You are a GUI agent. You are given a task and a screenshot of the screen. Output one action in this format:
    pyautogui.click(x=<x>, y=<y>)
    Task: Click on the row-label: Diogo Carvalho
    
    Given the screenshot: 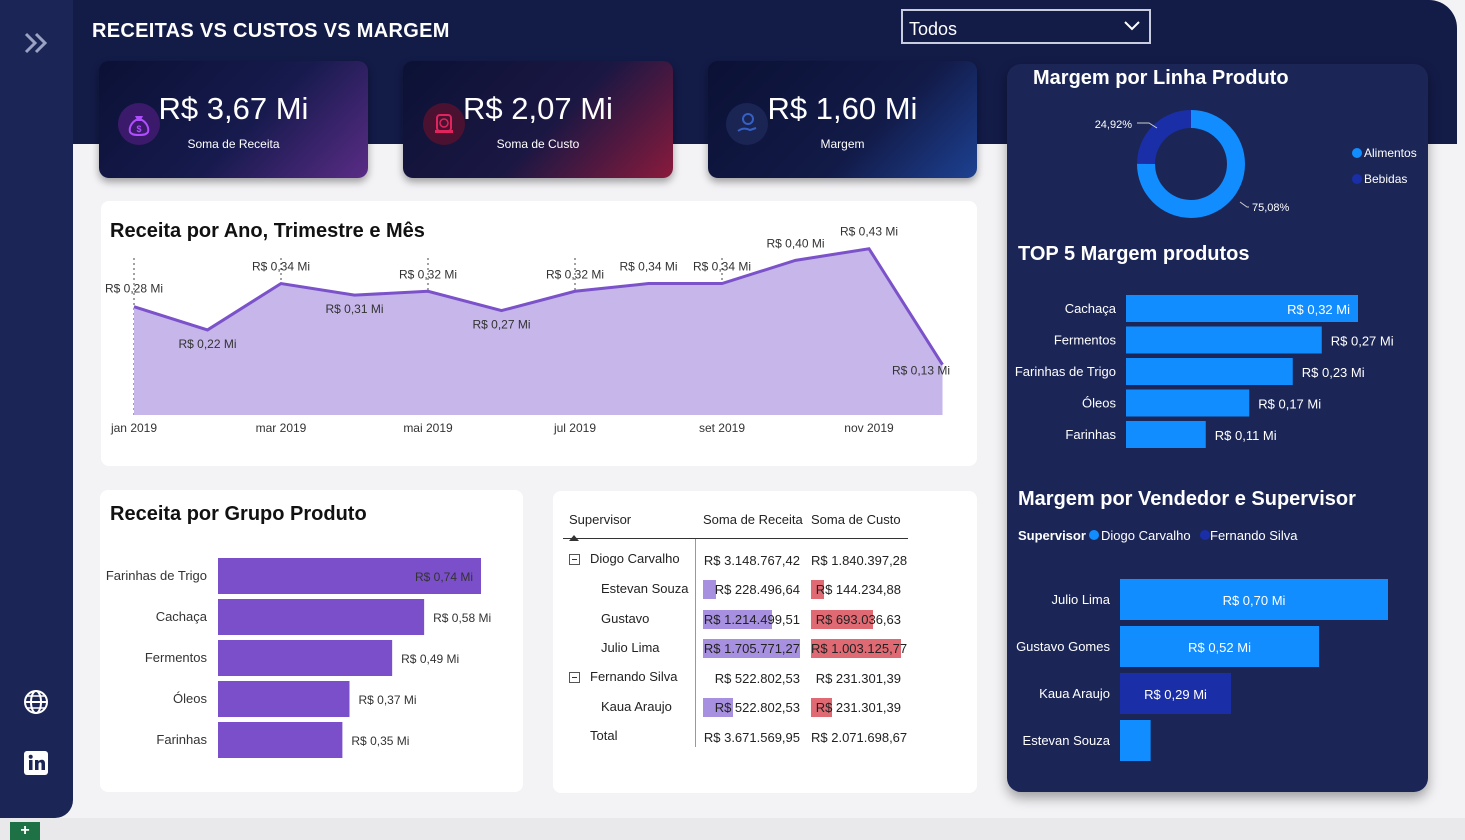 What is the action you would take?
    pyautogui.click(x=635, y=558)
    